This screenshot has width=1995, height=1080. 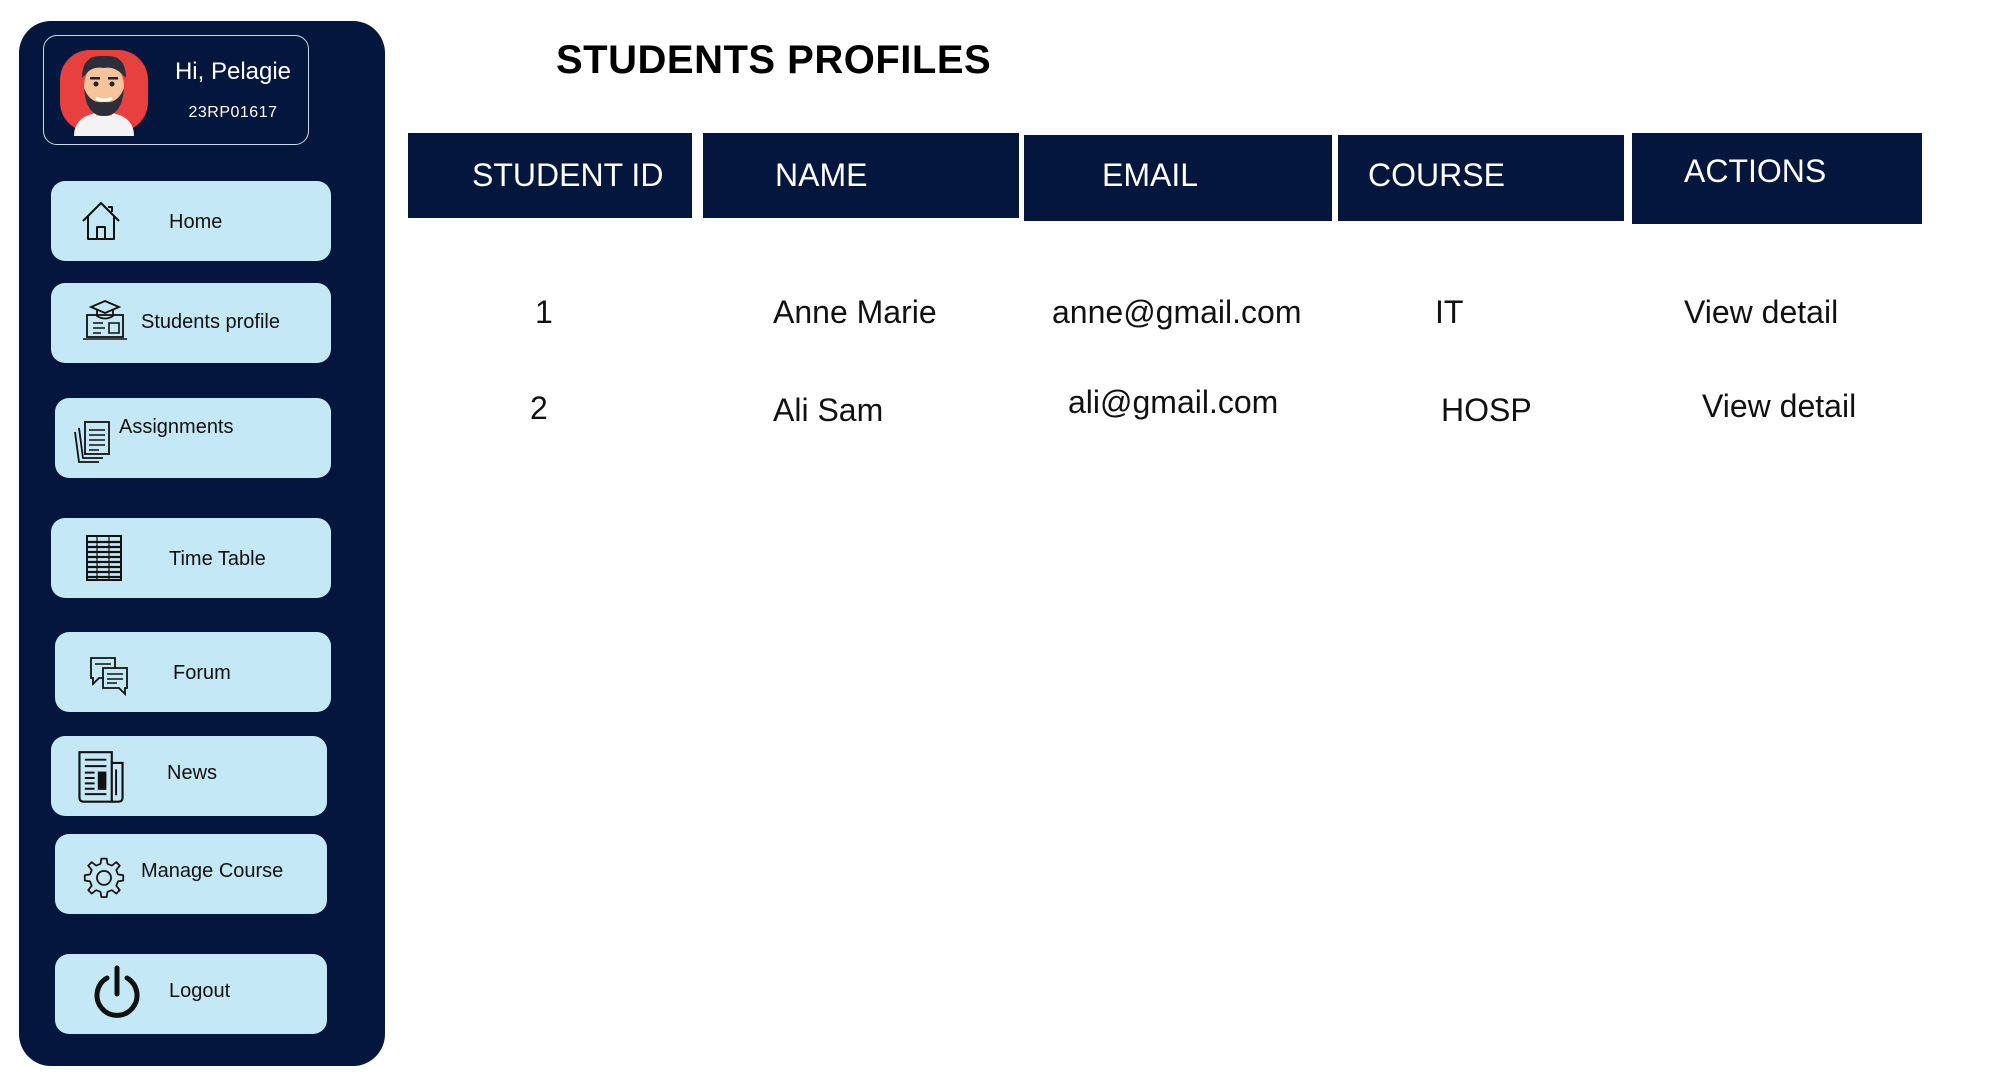 What do you see at coordinates (861, 175) in the screenshot?
I see `table-header-name: NAME` at bounding box center [861, 175].